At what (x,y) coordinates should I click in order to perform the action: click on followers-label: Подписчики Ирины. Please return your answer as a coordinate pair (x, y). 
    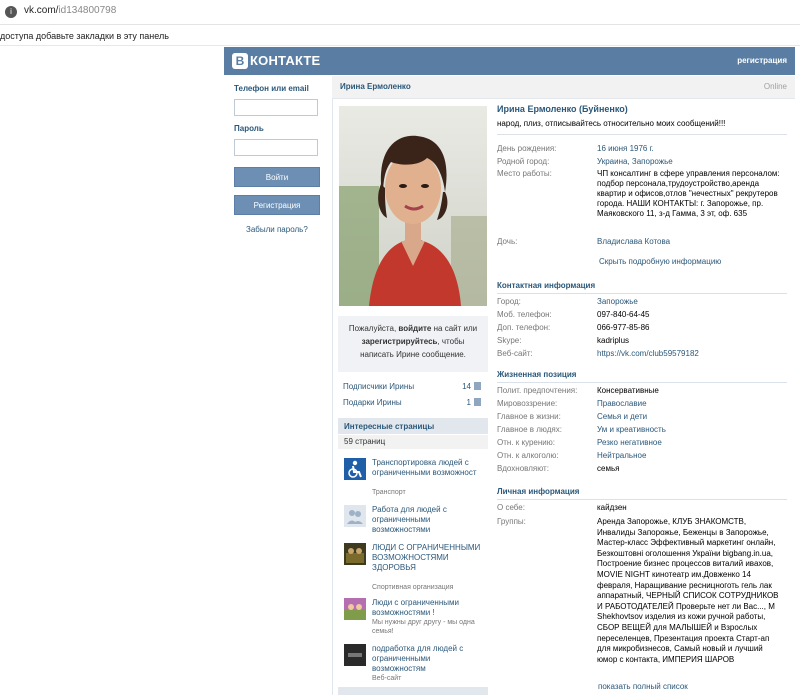
    Looking at the image, I should click on (379, 386).